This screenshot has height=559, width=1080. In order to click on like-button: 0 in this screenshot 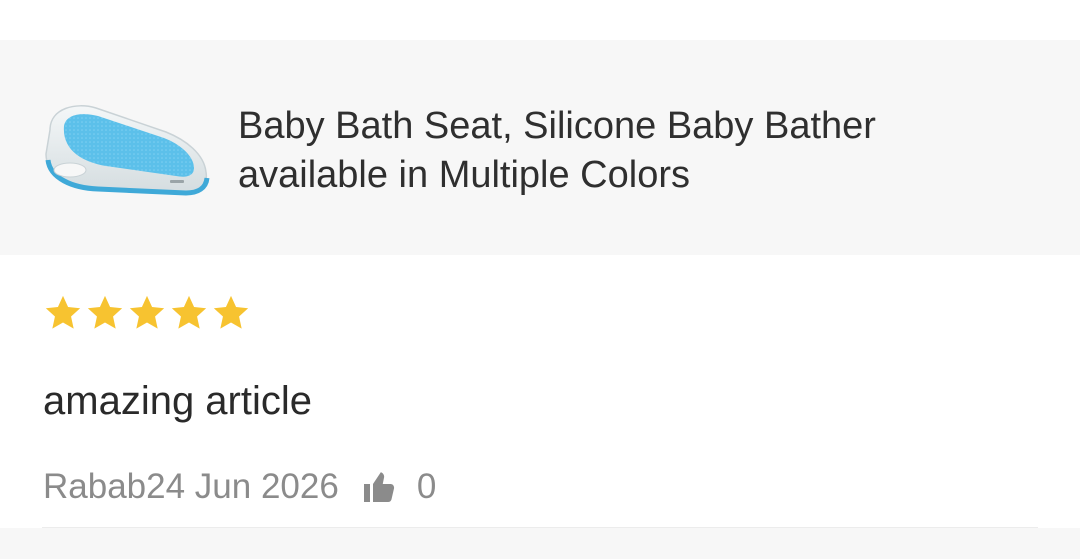, I will do `click(398, 487)`.